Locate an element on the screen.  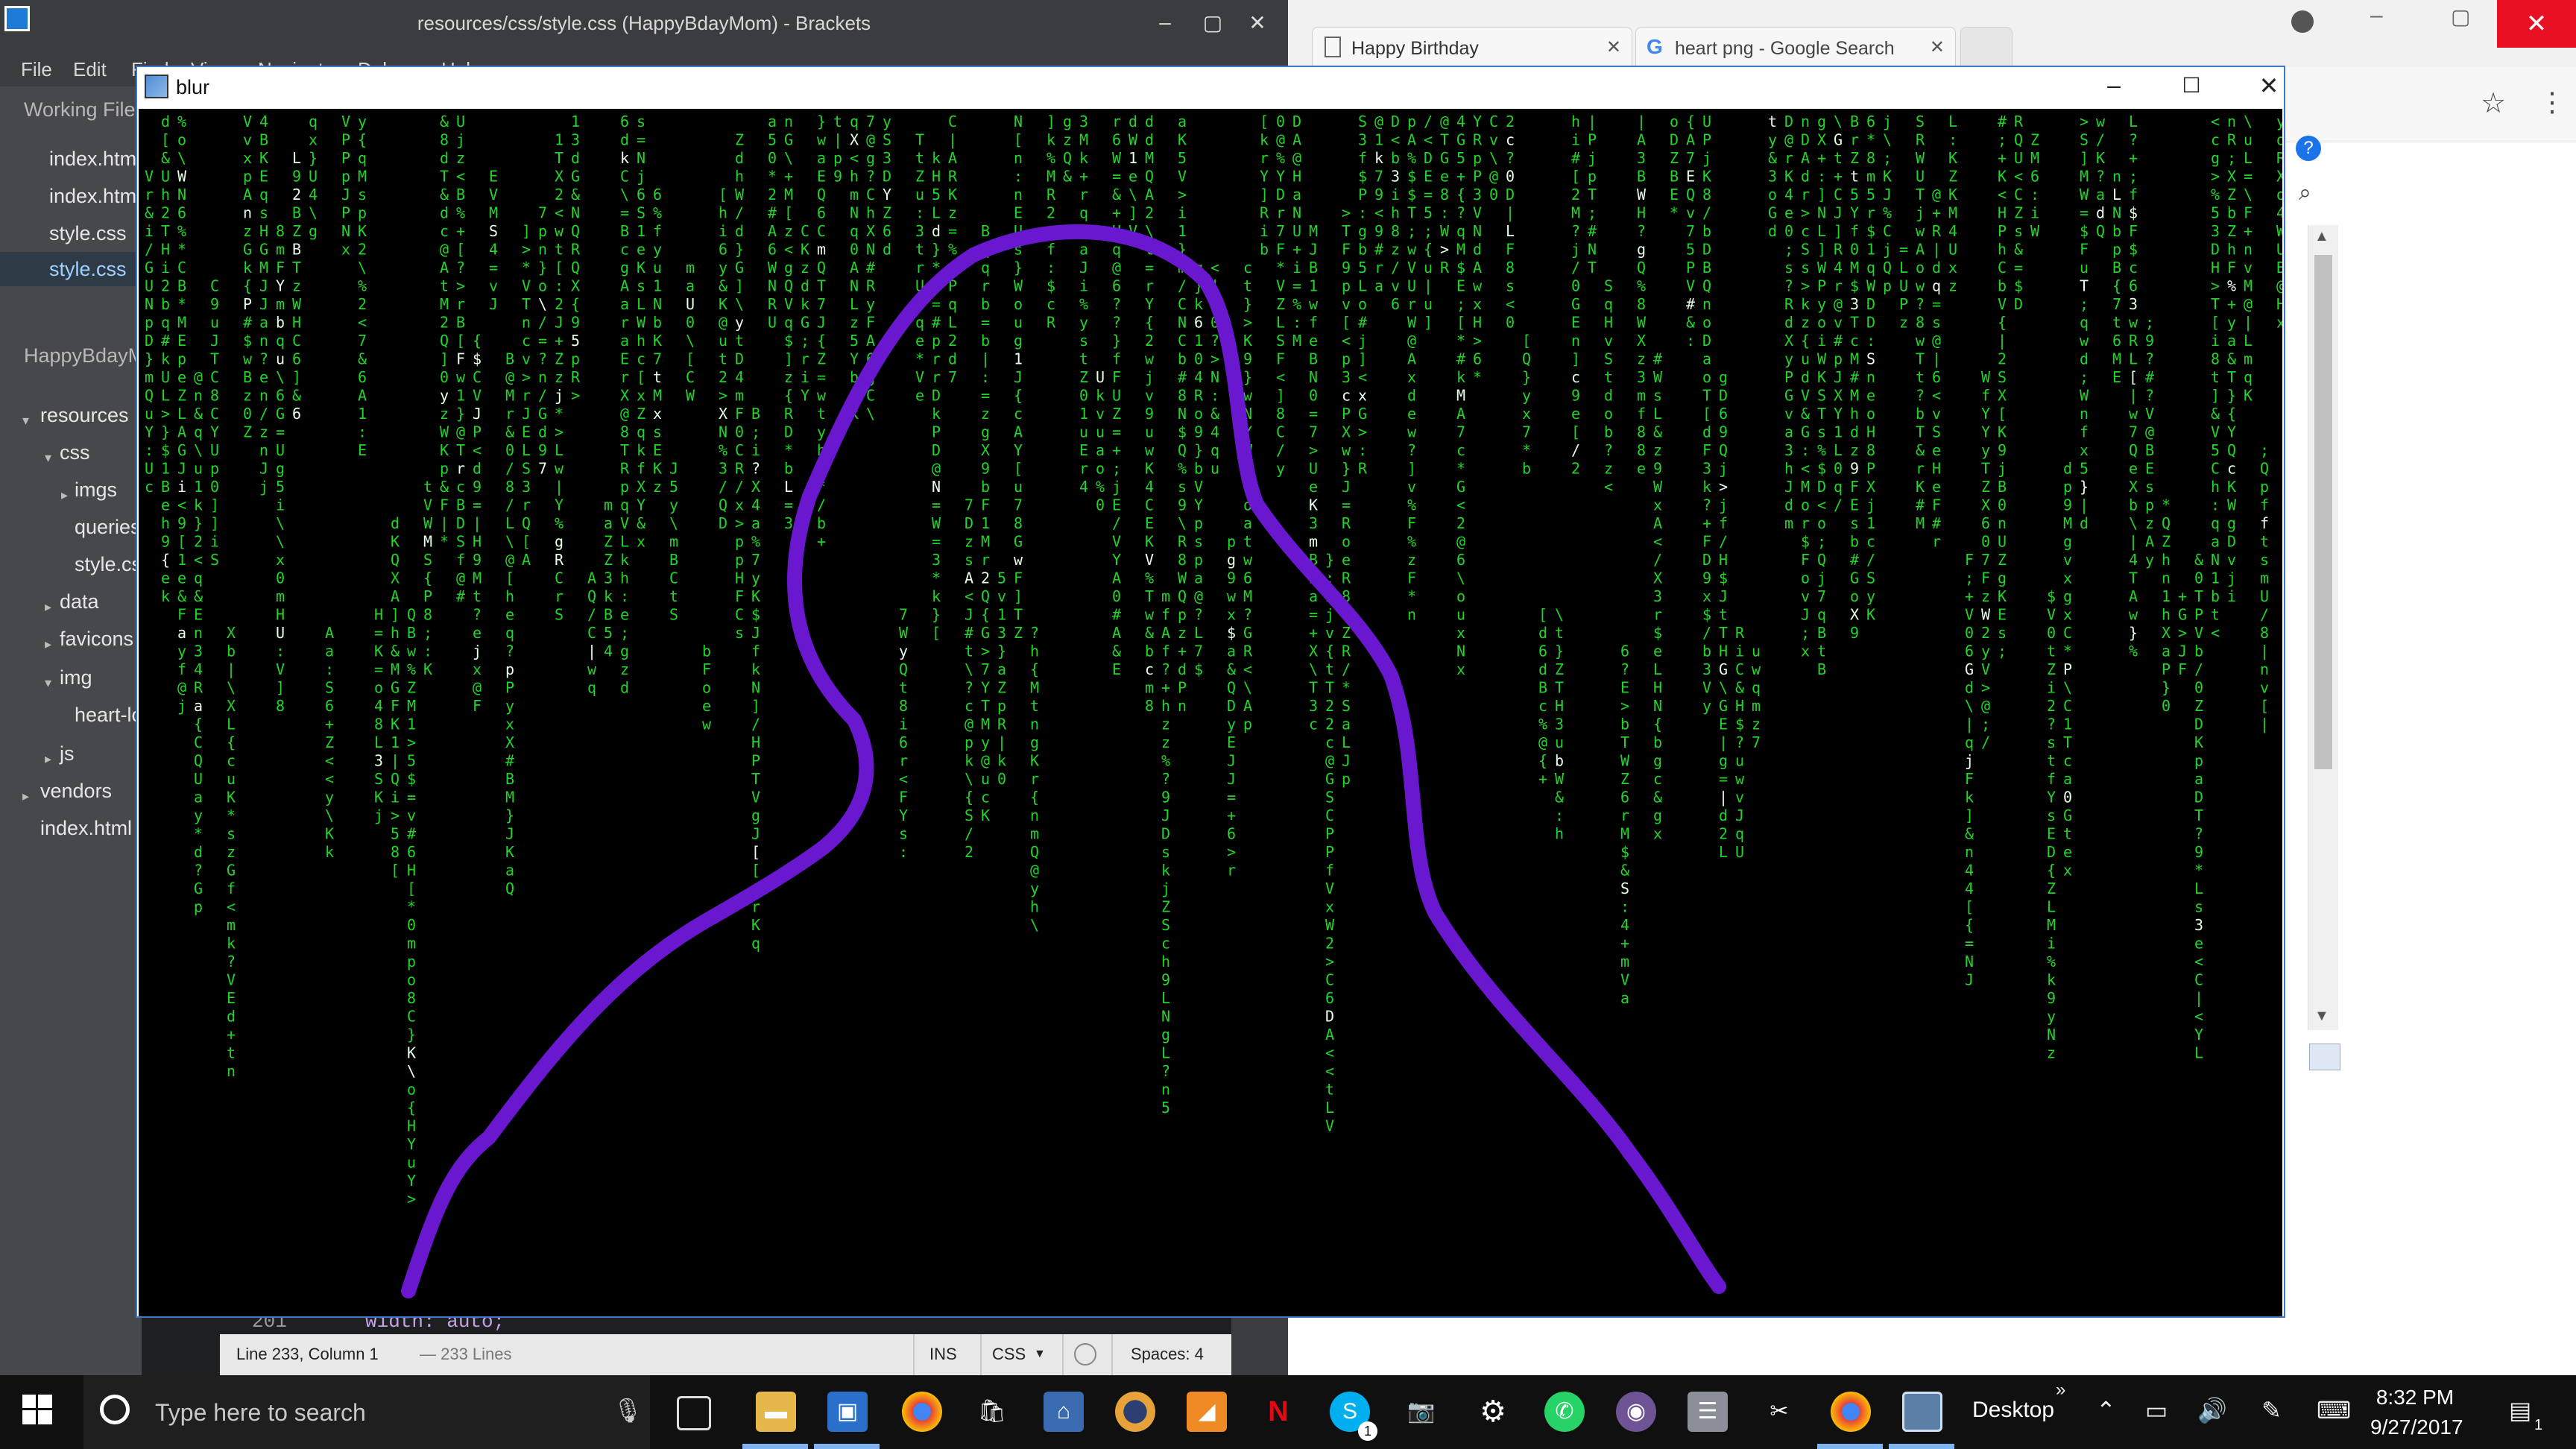
chrome-close-button: ✕ is located at coordinates (2536, 24).